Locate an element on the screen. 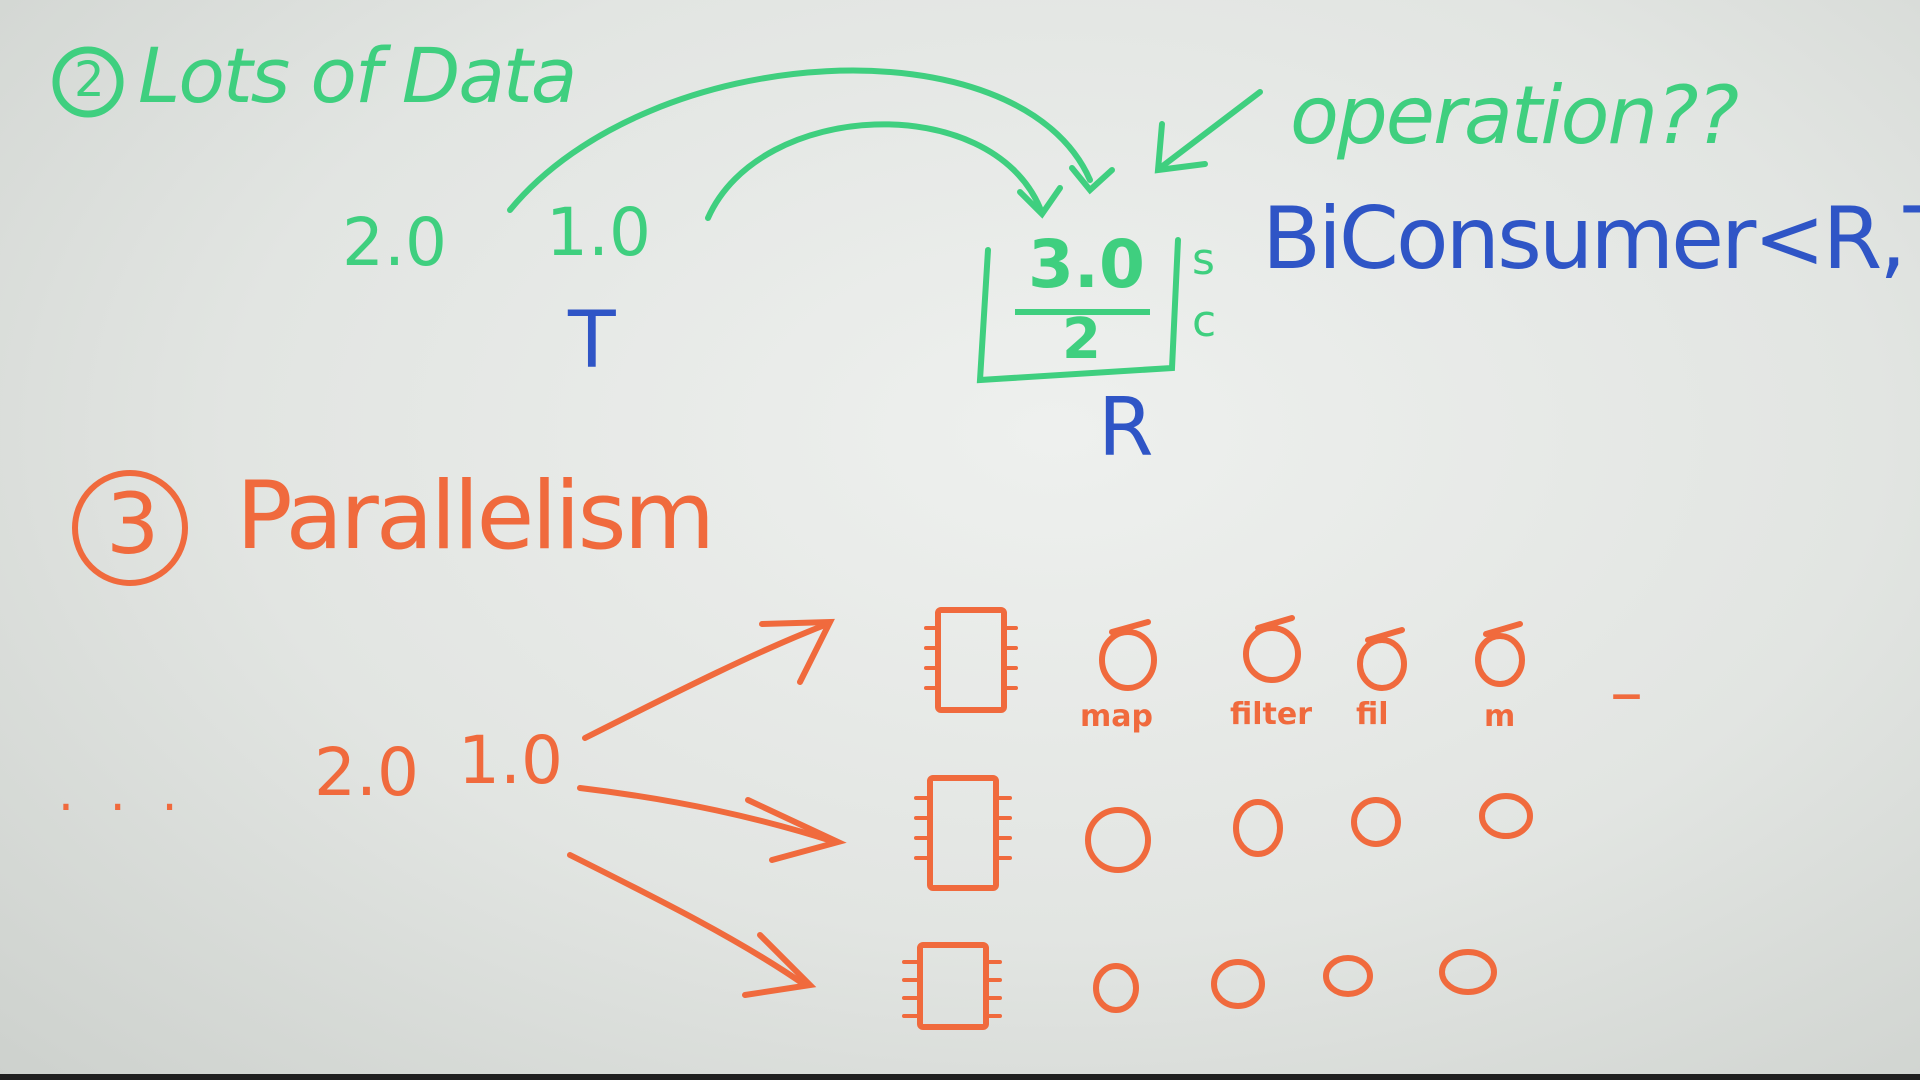  section-3-heading: Parallelism is located at coordinates (475, 516).